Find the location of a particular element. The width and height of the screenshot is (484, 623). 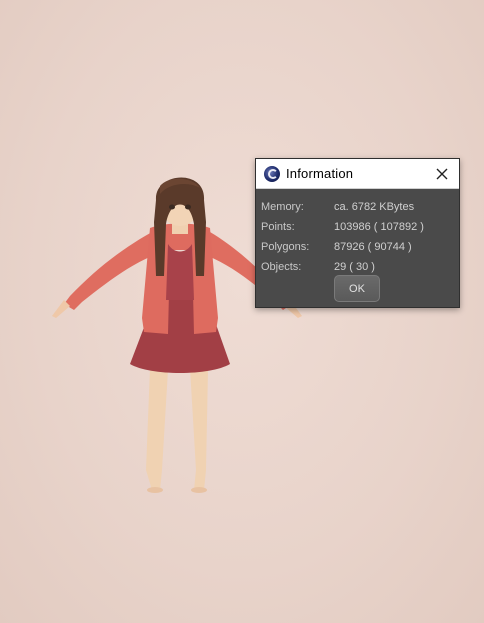

info-value: 87926 ( 90744 ) is located at coordinates (373, 247).